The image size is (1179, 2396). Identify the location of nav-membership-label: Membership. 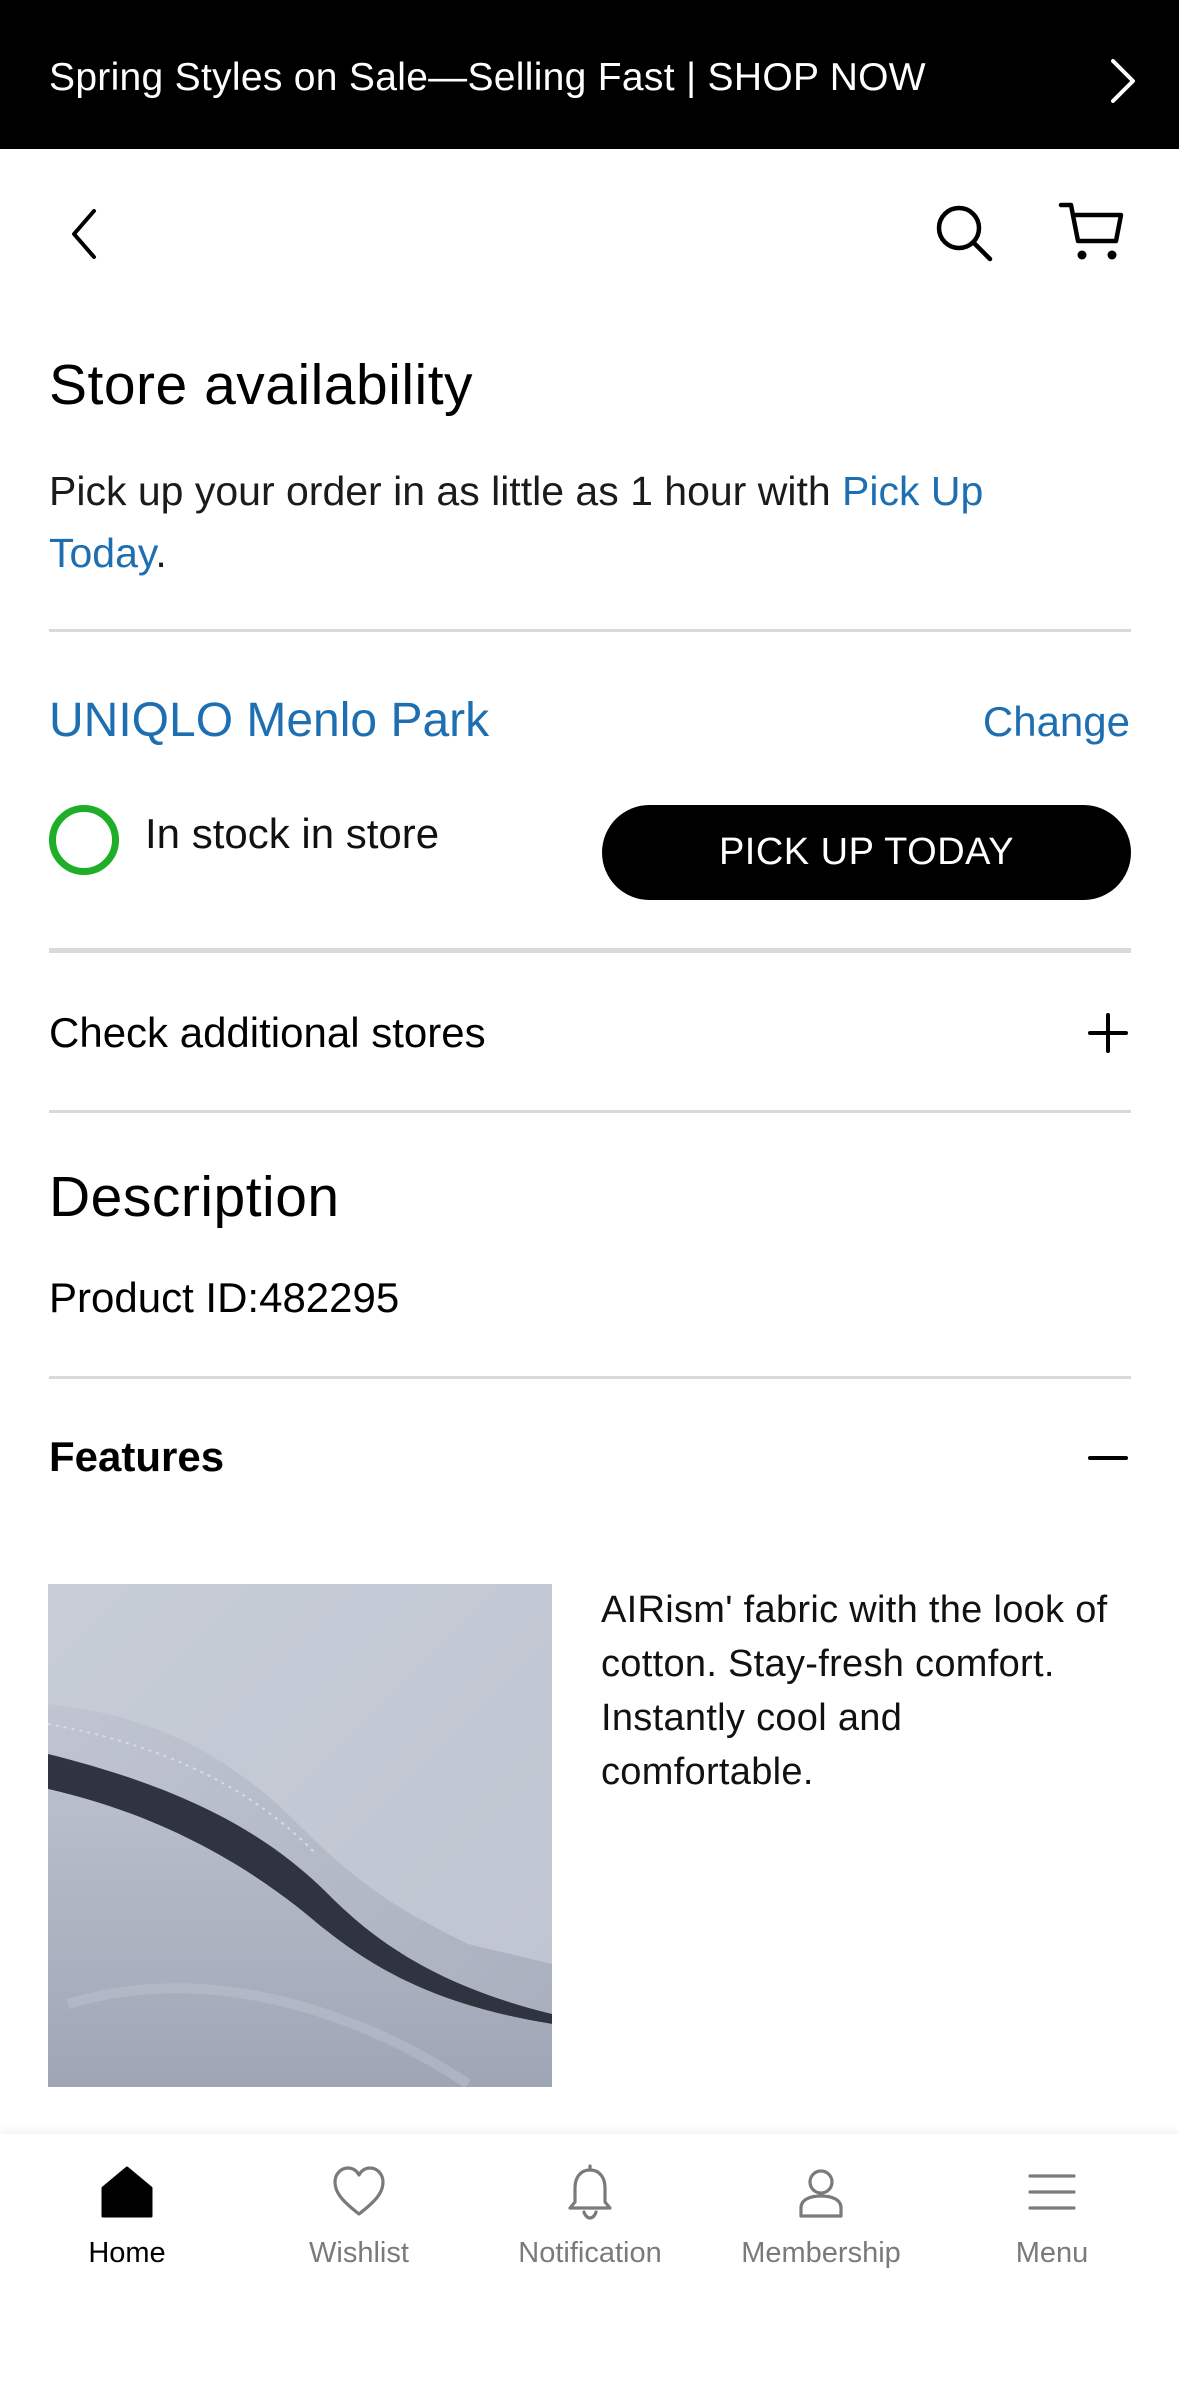
(821, 2253).